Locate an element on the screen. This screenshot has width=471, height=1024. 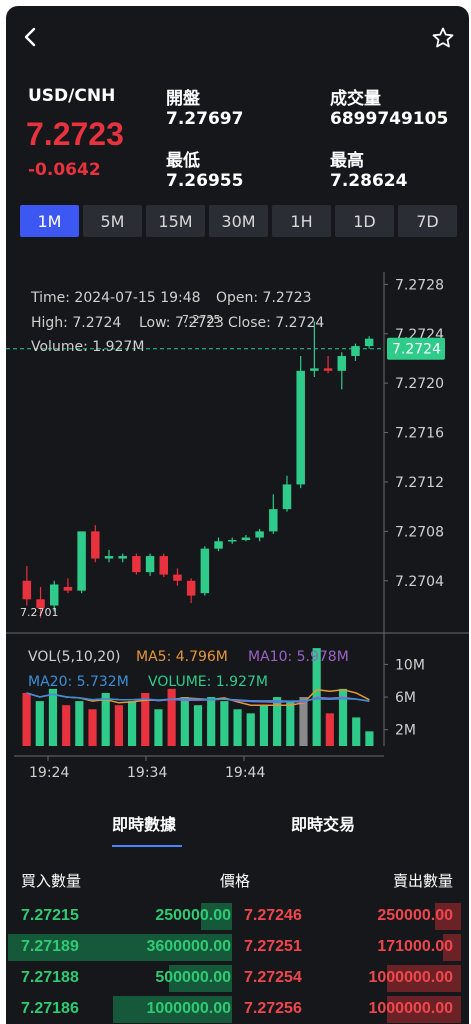
y-tick-label: 7.2704 is located at coordinates (419, 582).